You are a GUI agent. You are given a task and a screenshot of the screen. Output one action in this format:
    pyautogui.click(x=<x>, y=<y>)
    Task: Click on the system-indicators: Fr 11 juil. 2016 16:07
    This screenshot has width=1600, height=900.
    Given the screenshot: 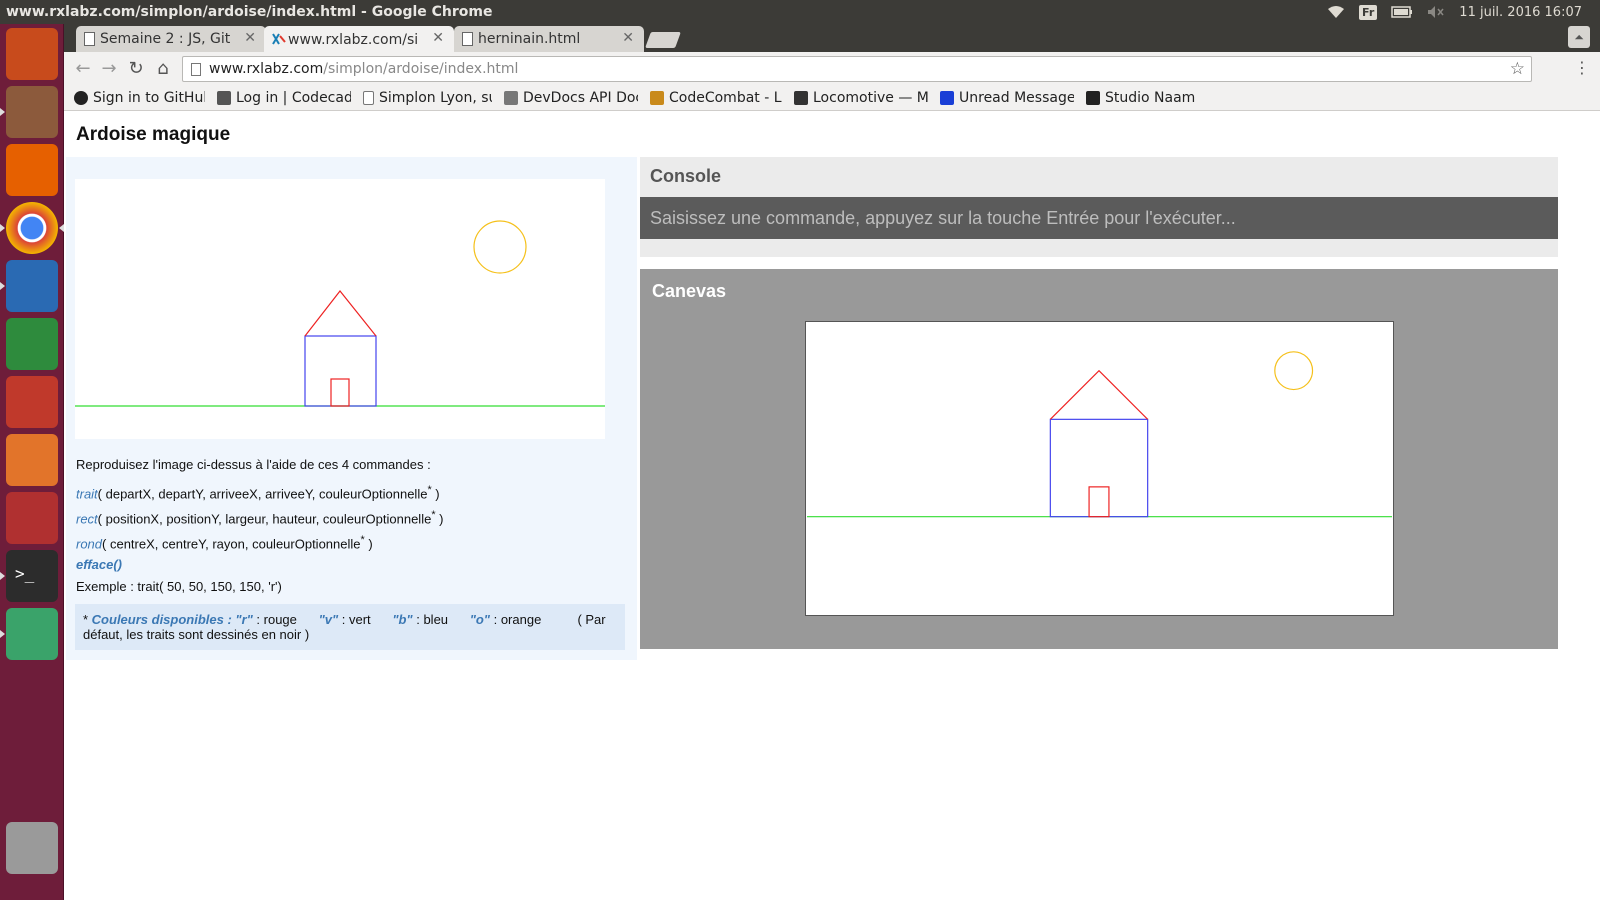 What is the action you would take?
    pyautogui.click(x=1463, y=12)
    